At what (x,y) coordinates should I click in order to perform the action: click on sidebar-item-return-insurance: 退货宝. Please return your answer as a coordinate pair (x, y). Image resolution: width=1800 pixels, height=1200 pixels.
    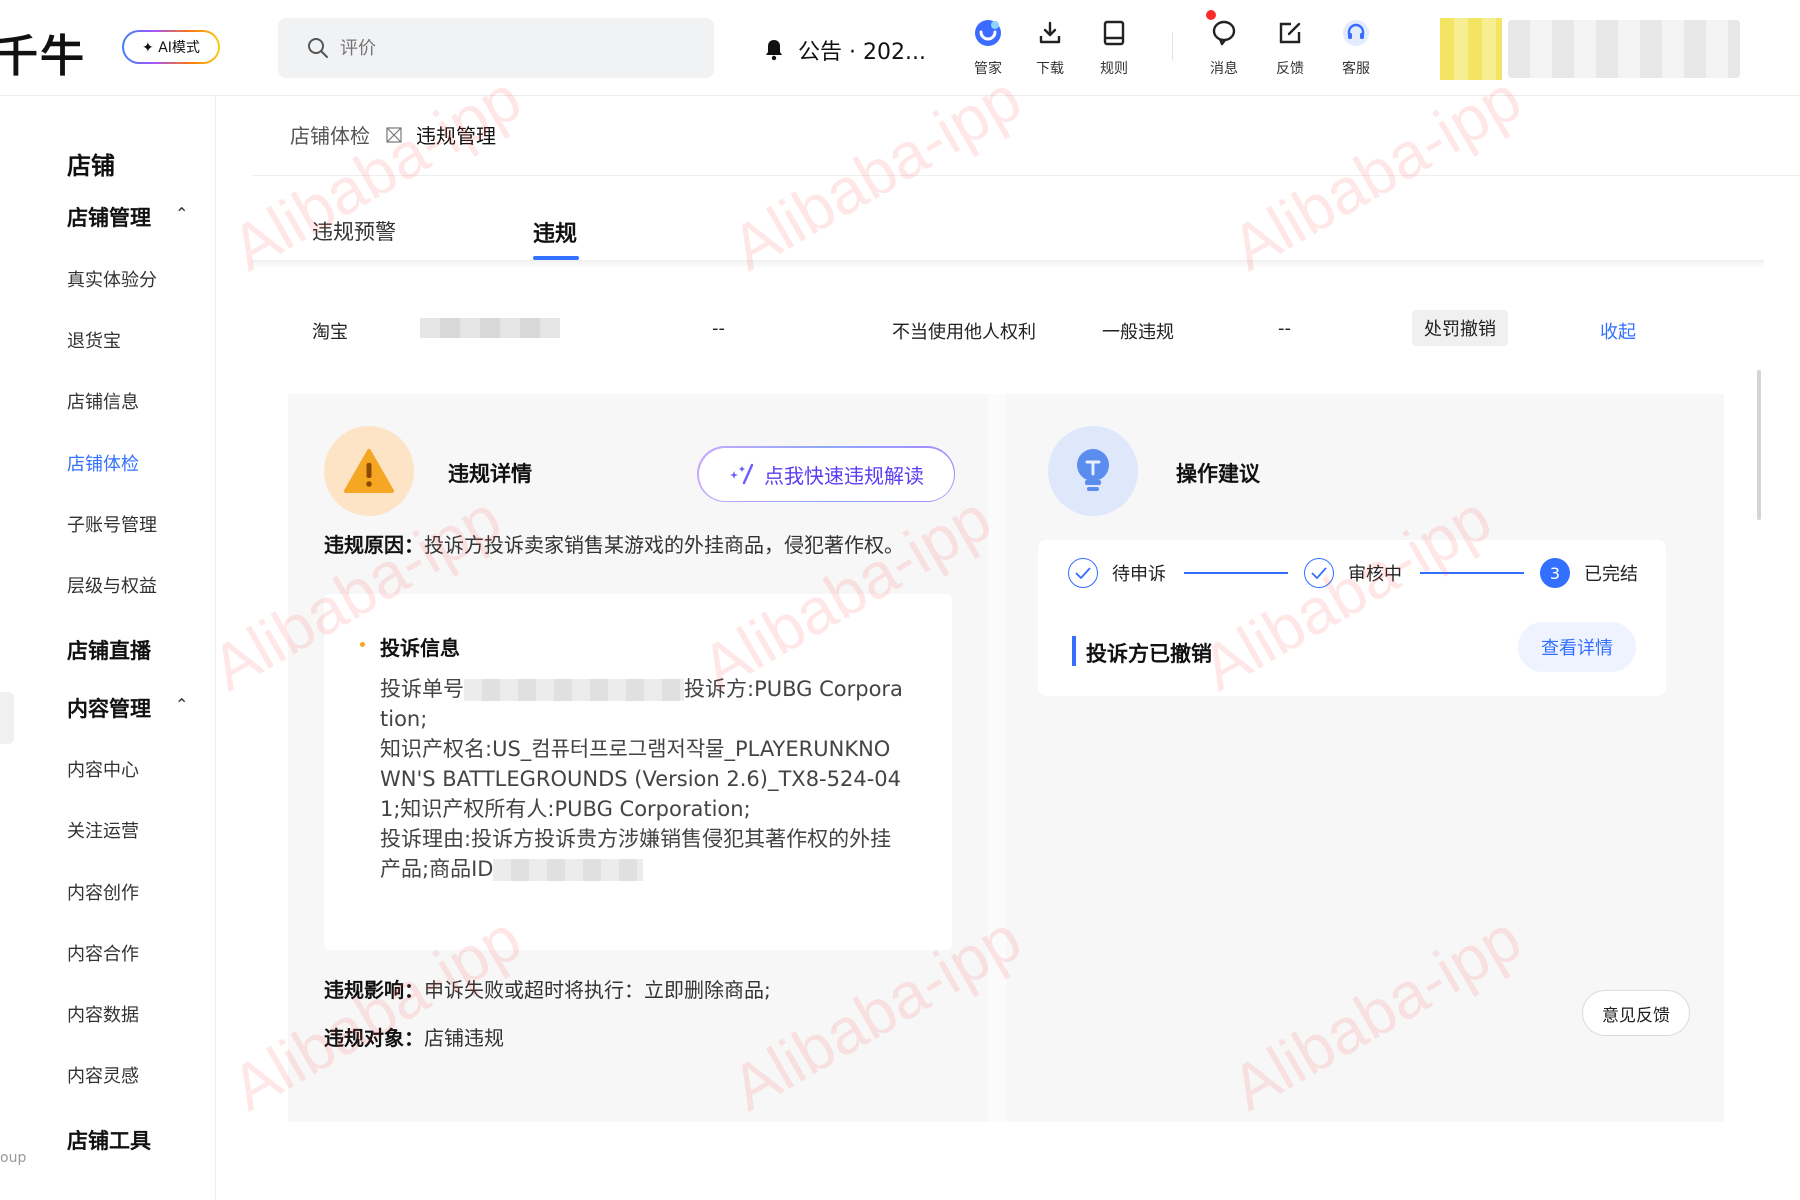
    Looking at the image, I should click on (94, 340).